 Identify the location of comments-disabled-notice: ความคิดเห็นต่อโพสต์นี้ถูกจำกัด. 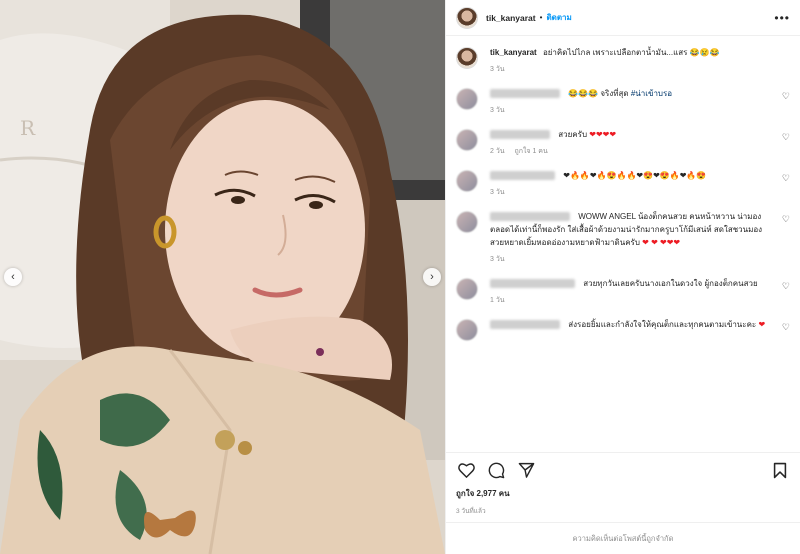
(623, 538).